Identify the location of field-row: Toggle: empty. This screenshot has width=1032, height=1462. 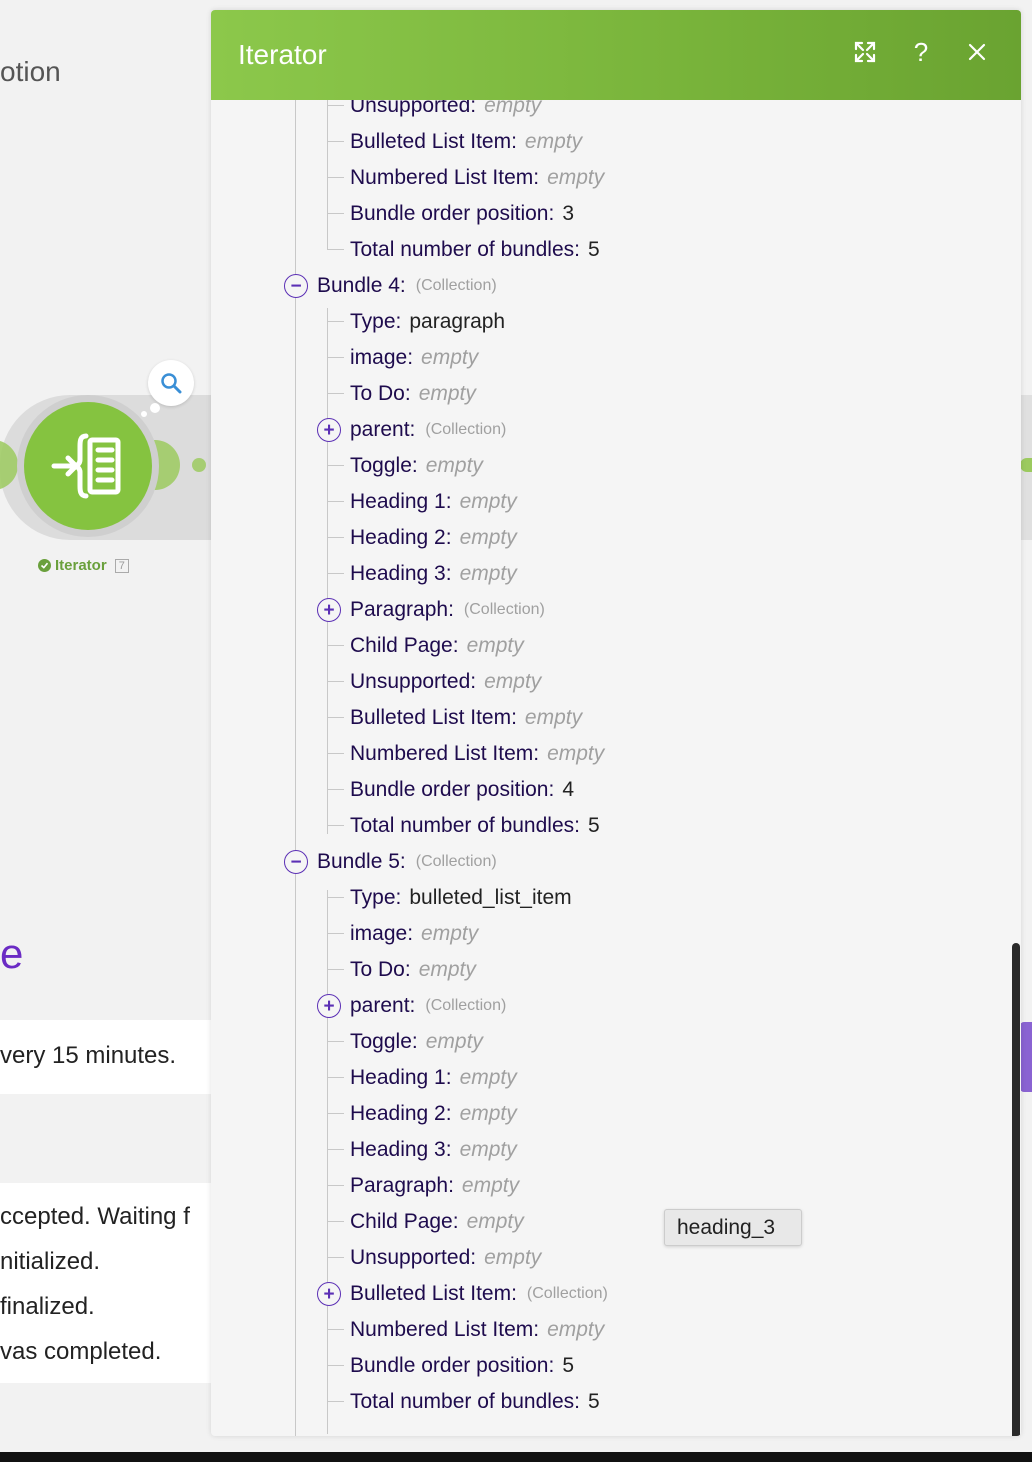
(405, 466).